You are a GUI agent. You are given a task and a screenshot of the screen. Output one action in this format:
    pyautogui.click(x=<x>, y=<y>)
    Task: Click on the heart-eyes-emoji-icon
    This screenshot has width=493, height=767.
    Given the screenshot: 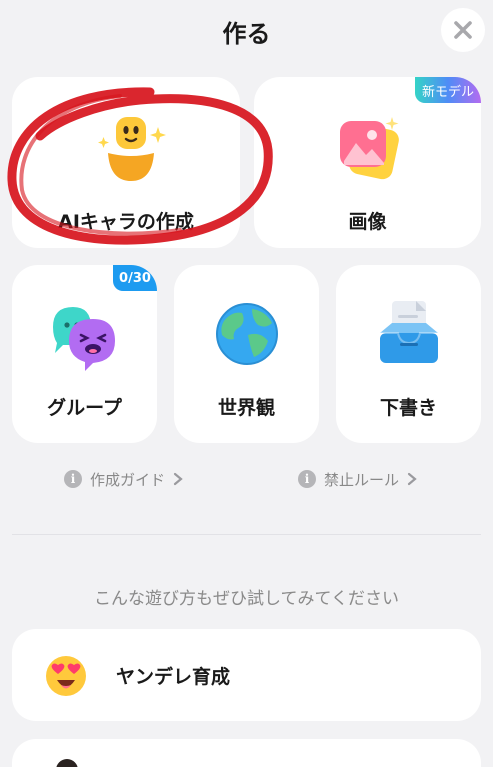 What is the action you would take?
    pyautogui.click(x=66, y=676)
    